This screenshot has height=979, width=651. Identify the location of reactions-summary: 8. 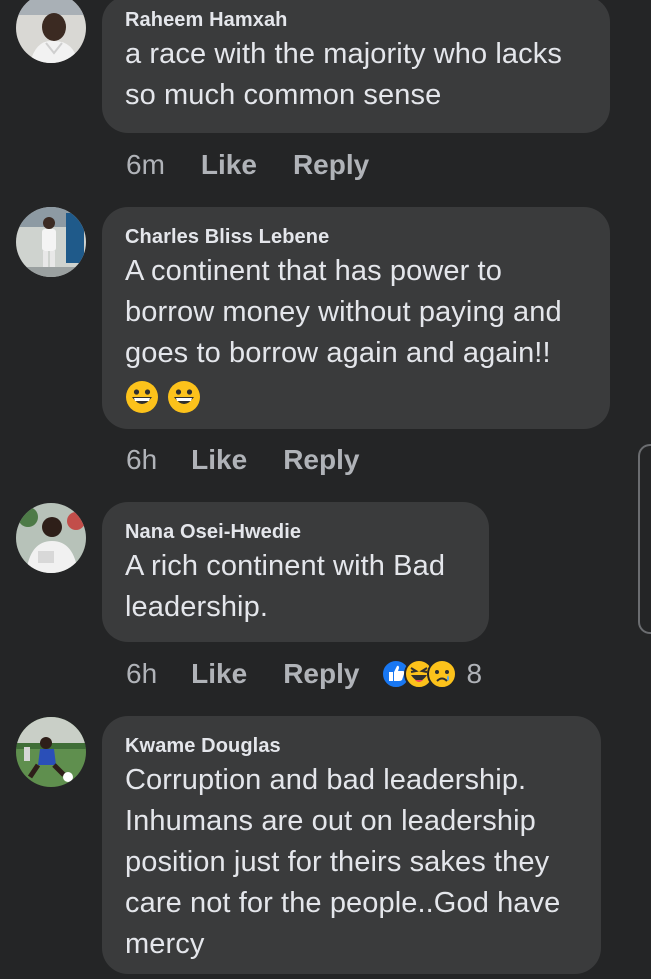
(431, 674).